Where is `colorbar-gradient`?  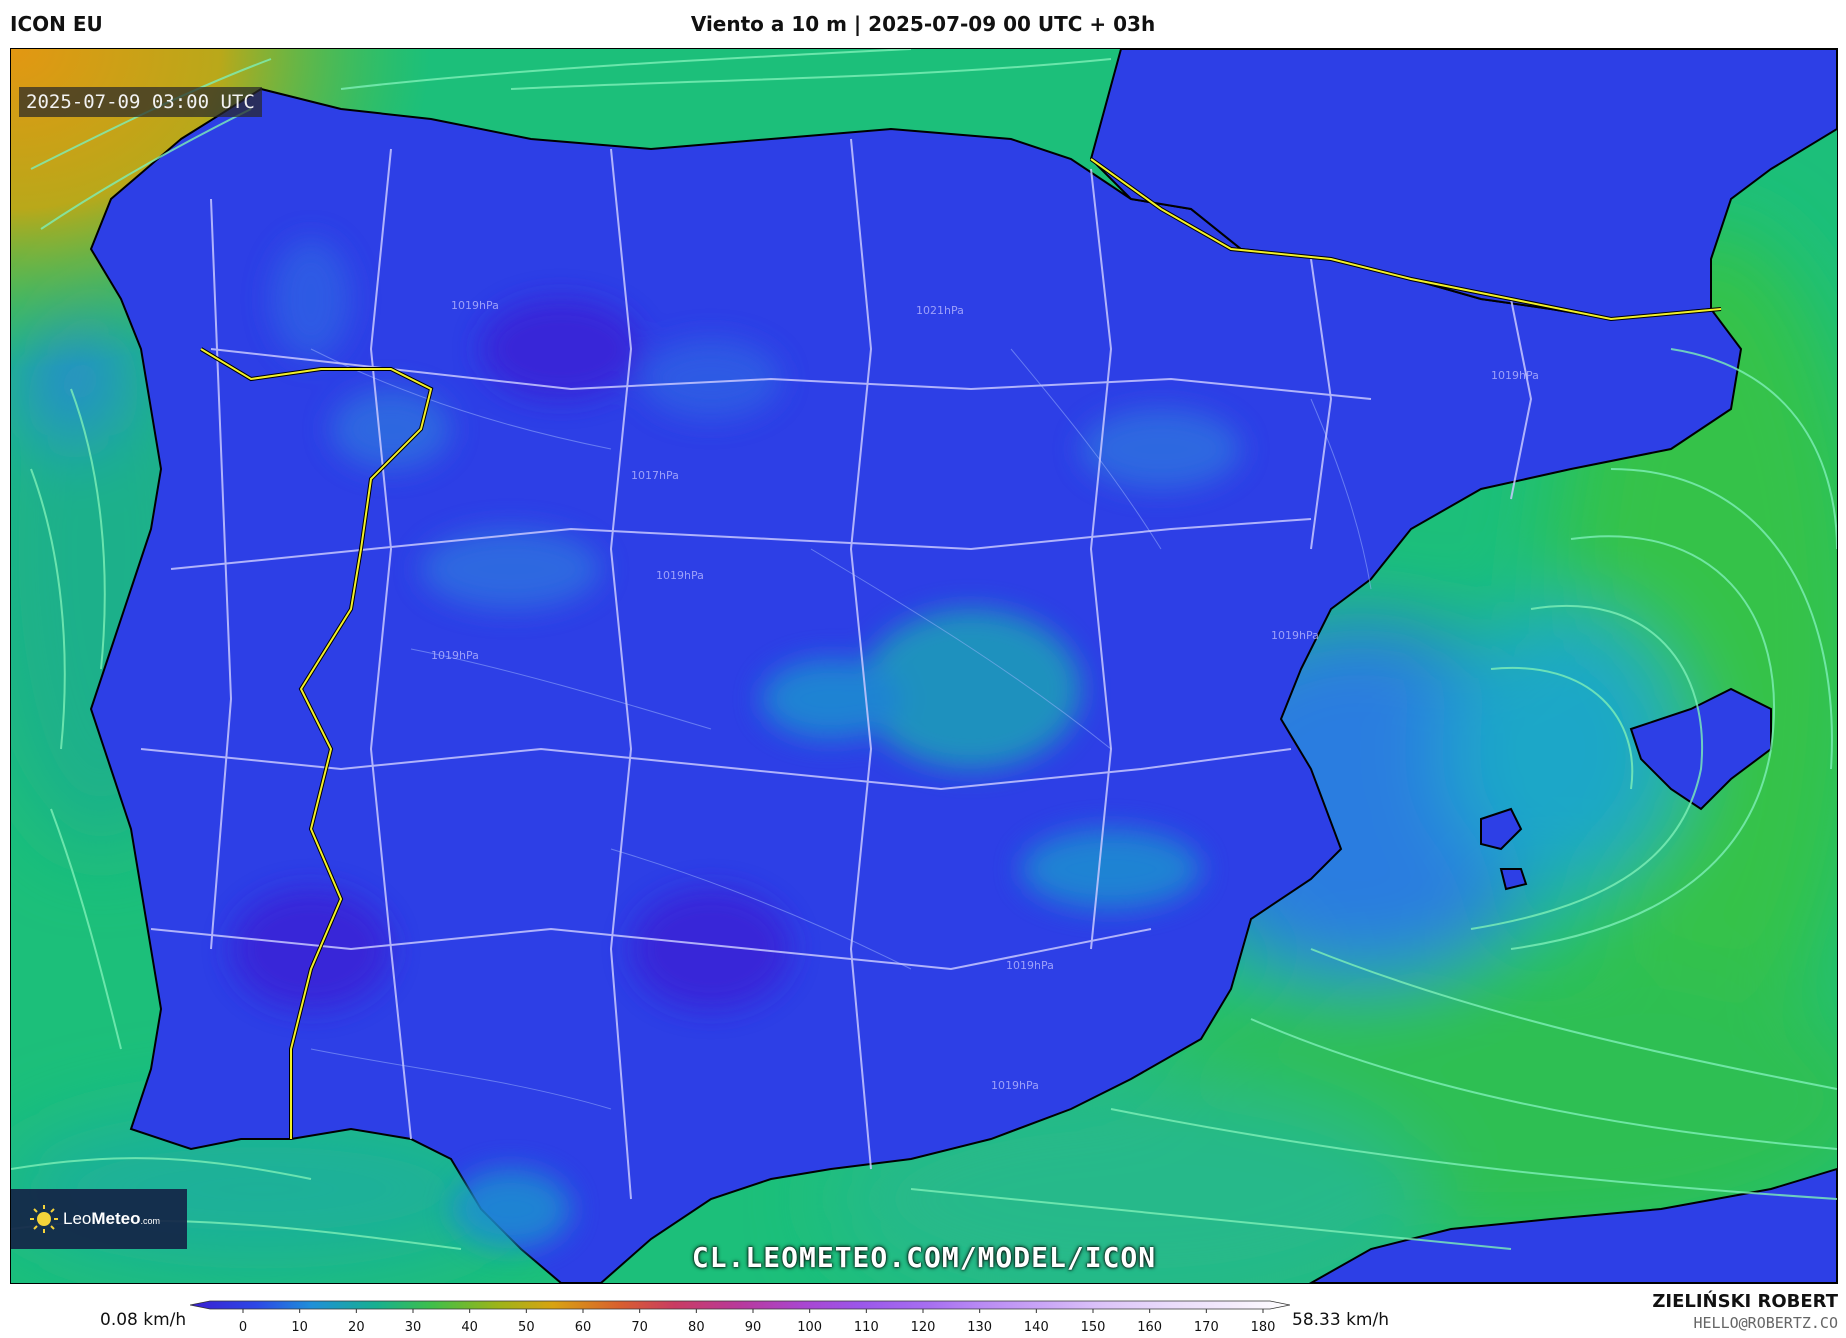 colorbar-gradient is located at coordinates (740, 1305).